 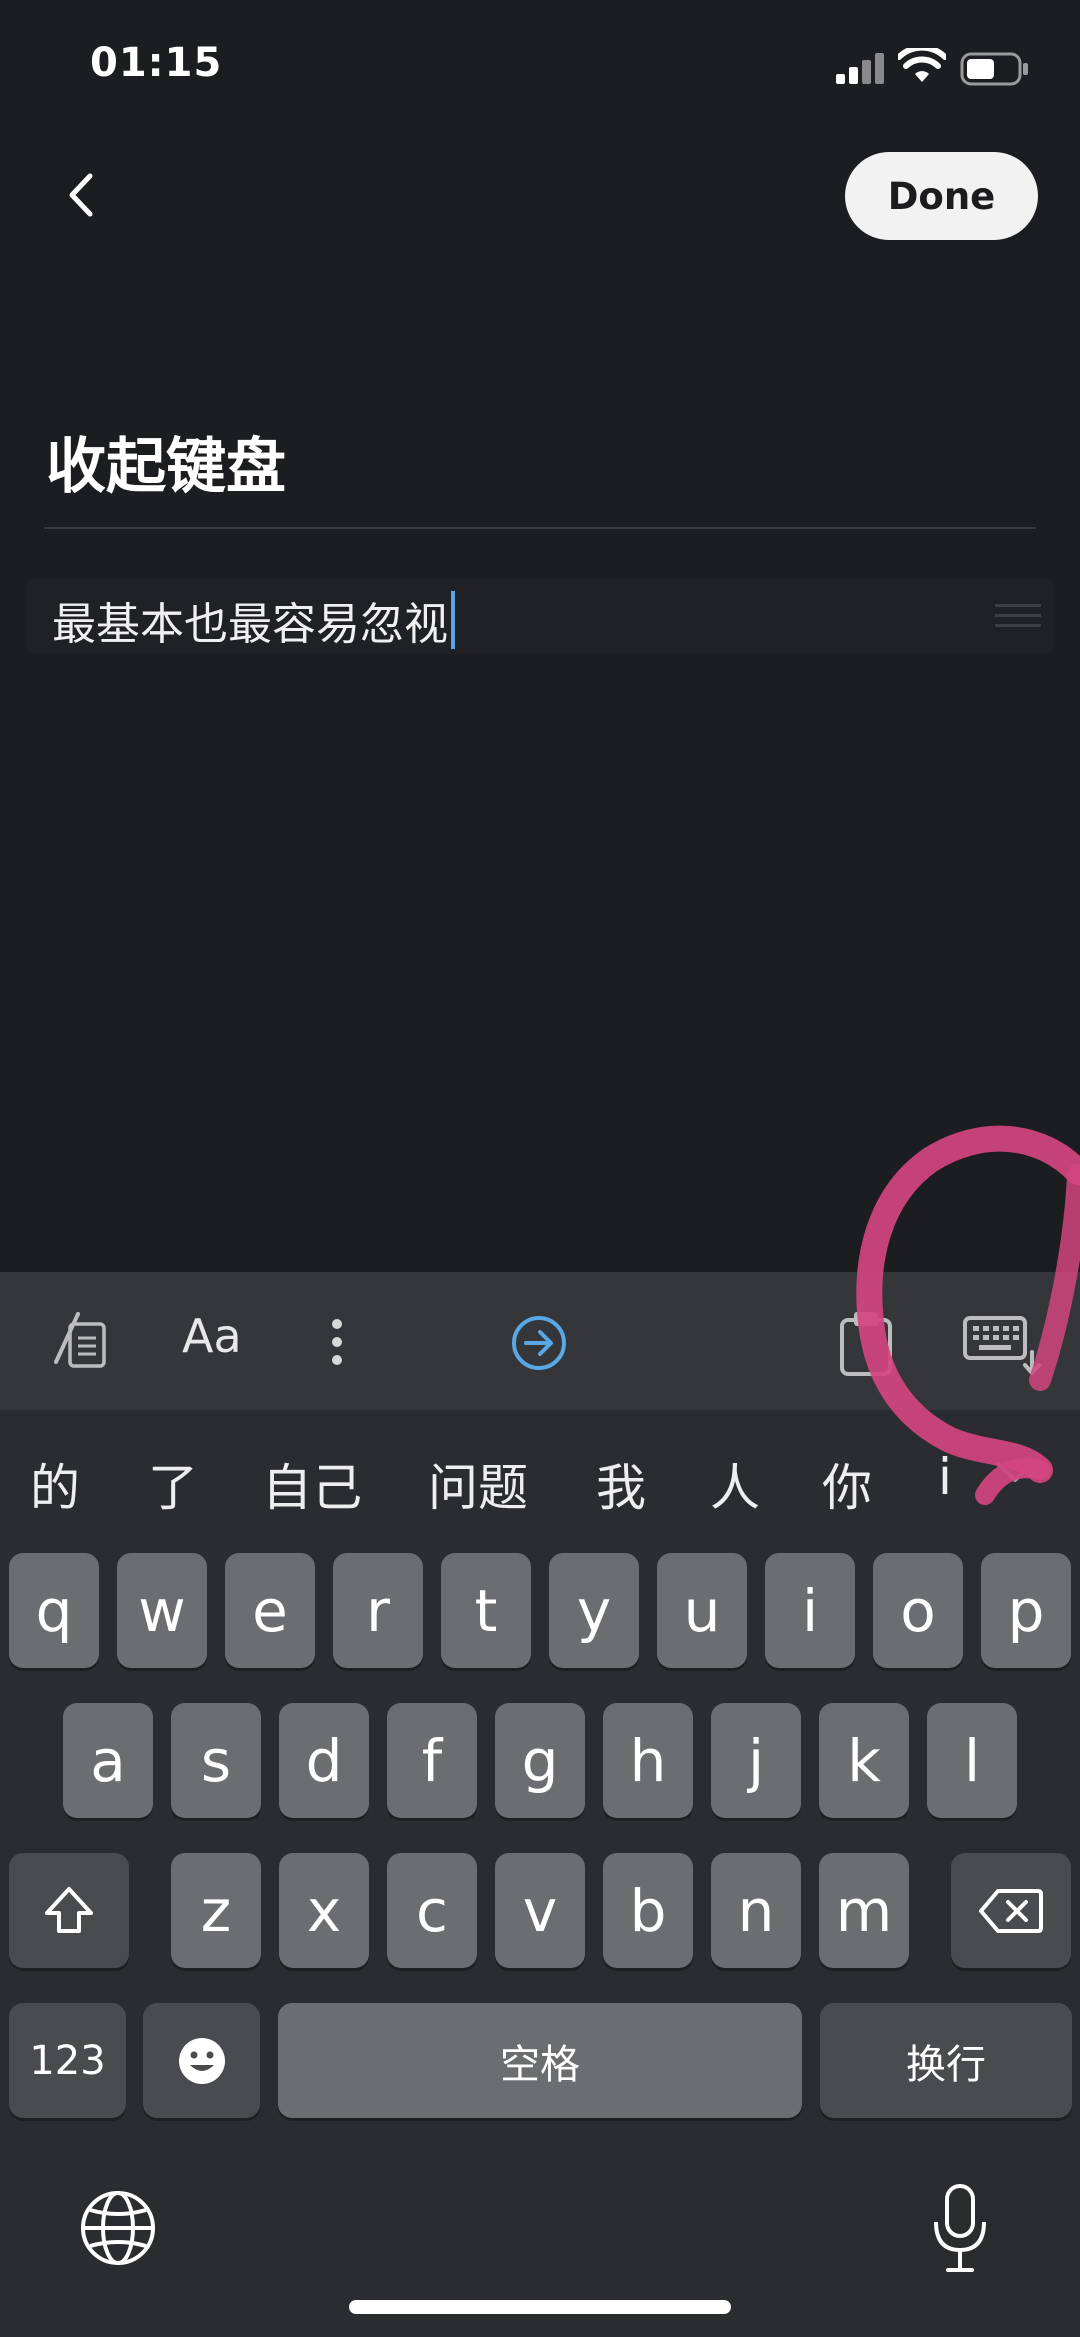 I want to click on candidate-item: 人, so click(x=735, y=1484).